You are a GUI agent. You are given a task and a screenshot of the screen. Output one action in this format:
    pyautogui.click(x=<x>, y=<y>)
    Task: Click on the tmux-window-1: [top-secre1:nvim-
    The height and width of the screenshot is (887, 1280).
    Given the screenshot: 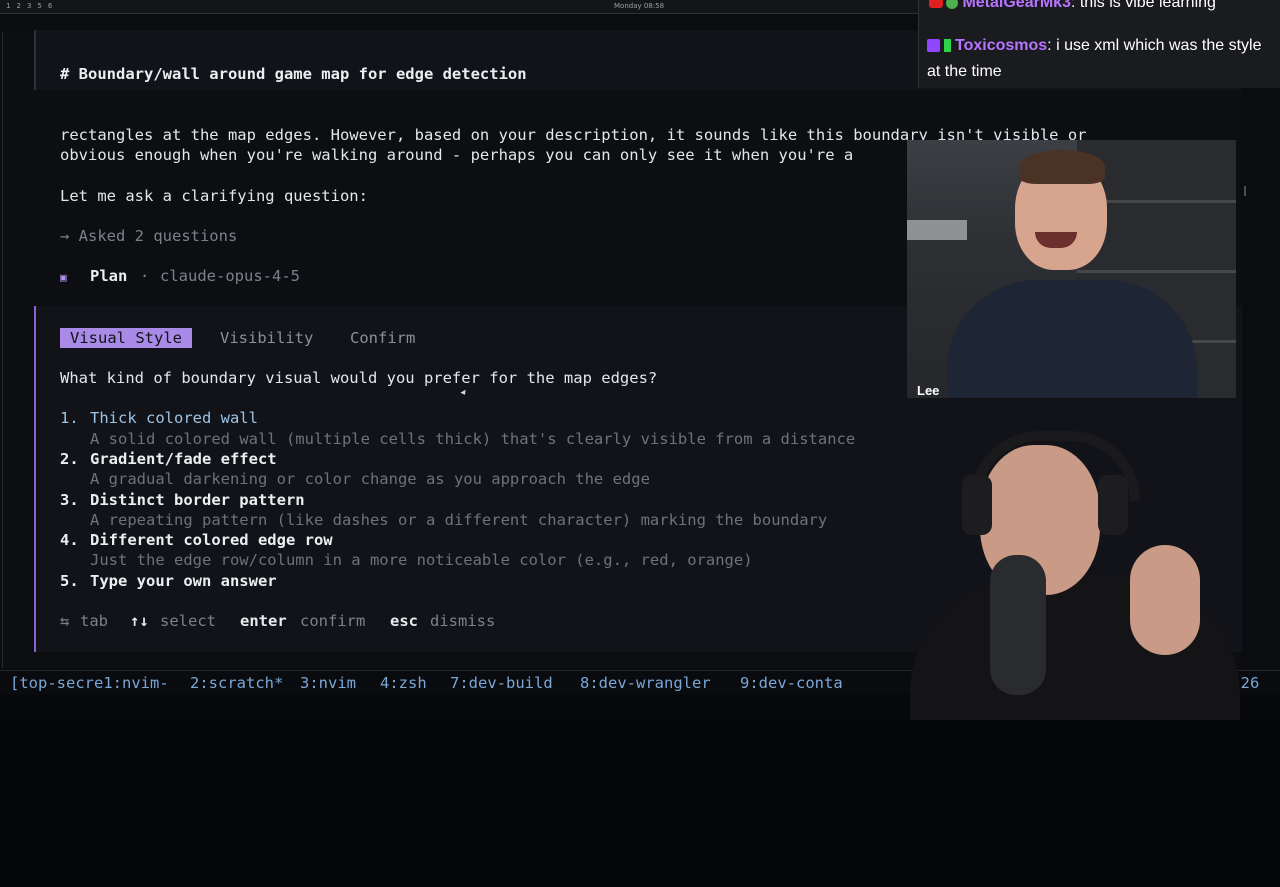 What is the action you would take?
    pyautogui.click(x=89, y=683)
    